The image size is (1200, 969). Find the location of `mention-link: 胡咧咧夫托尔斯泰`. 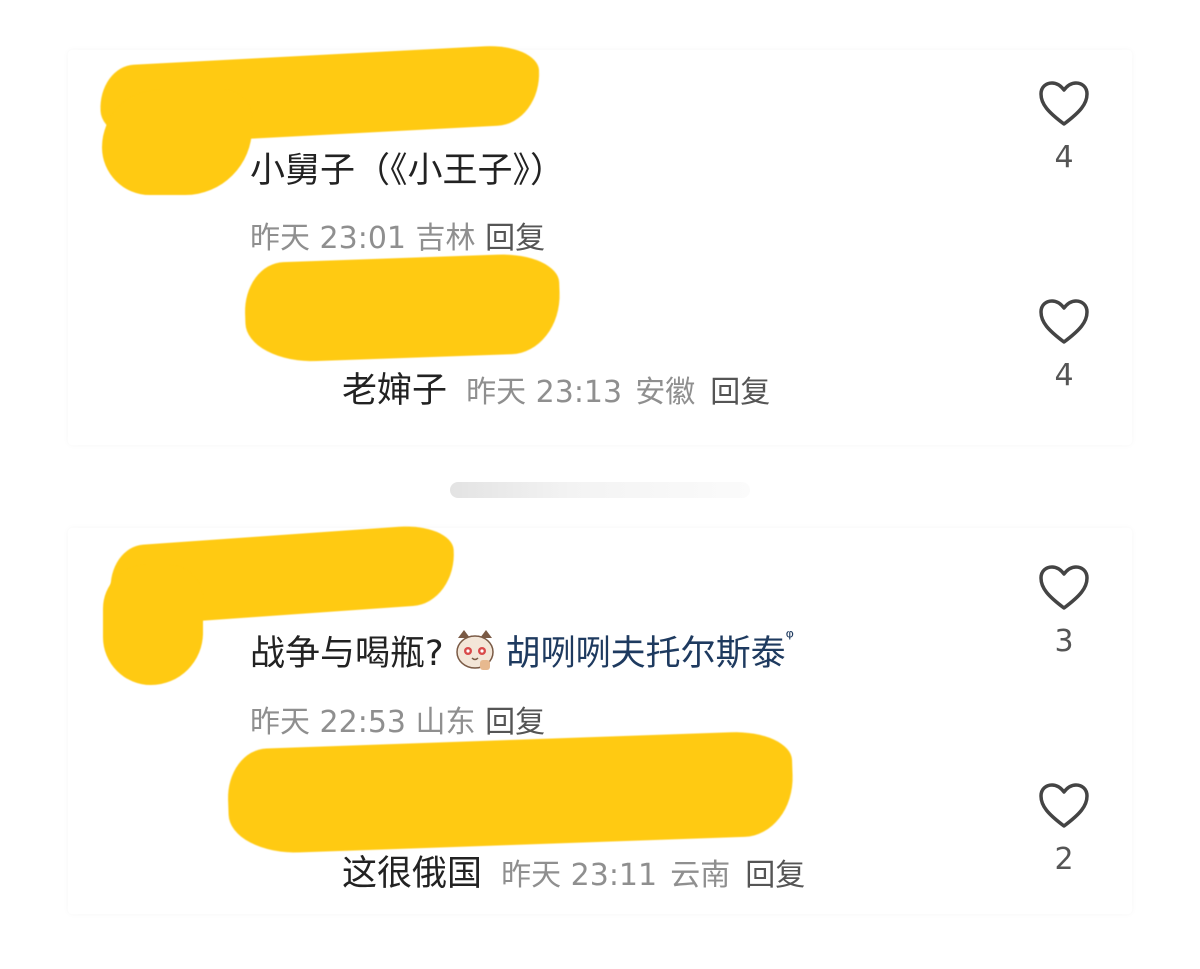

mention-link: 胡咧咧夫托尔斯泰 is located at coordinates (646, 654).